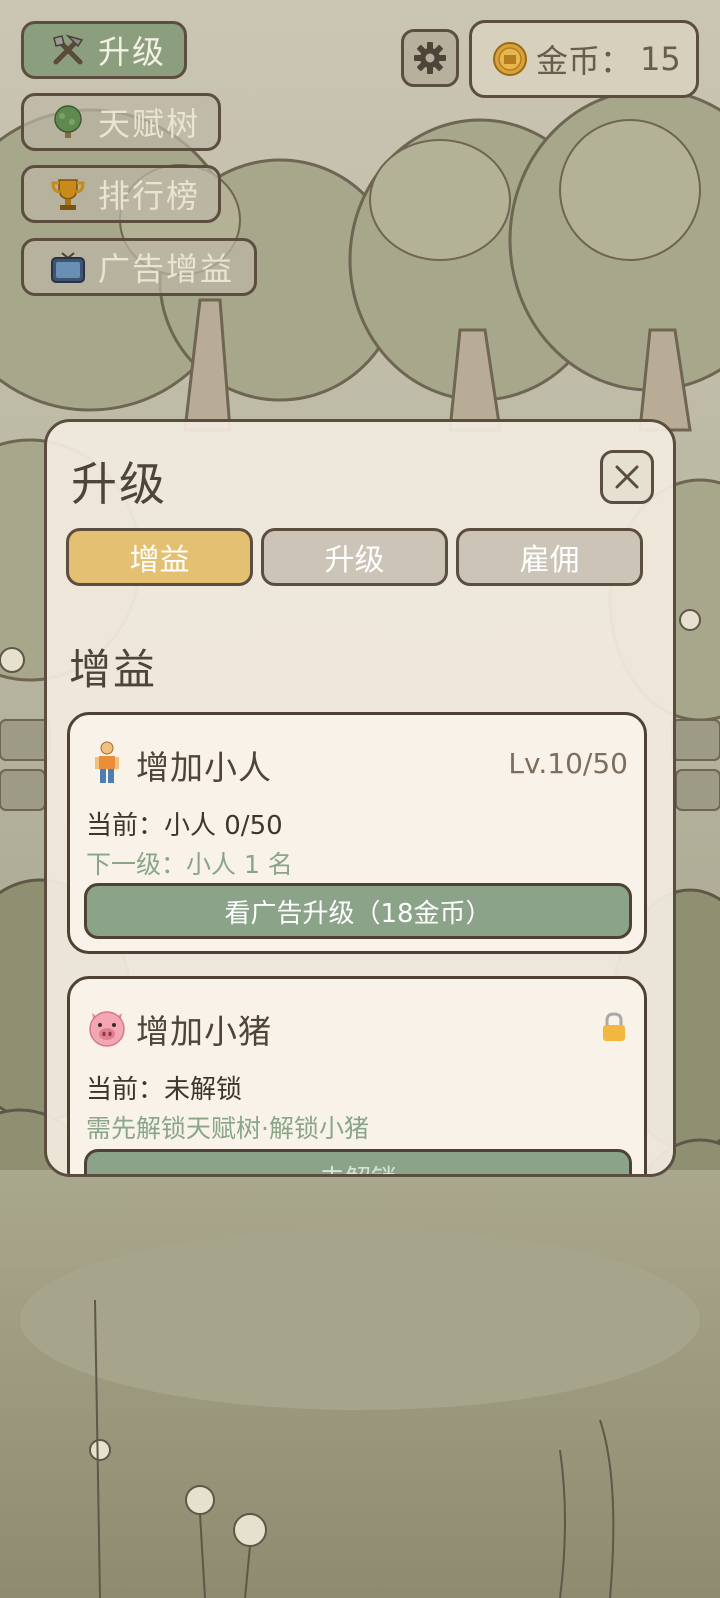 This screenshot has height=1598, width=720. I want to click on card-current: 当前：小人 0/50, so click(184, 826).